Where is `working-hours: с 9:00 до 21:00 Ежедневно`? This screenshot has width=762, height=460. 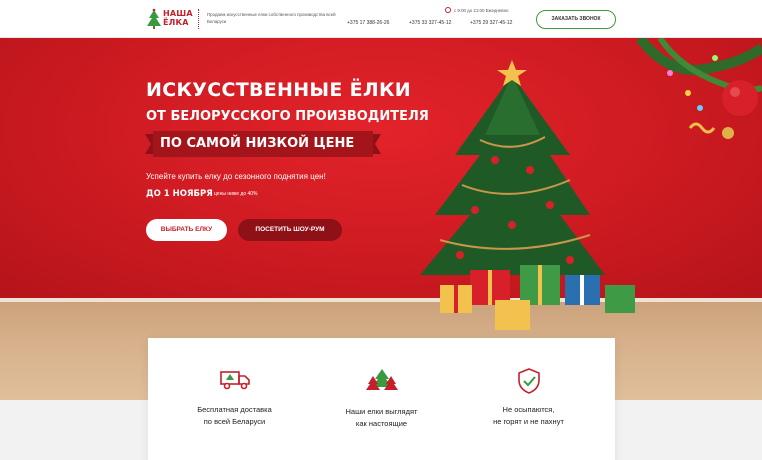
working-hours: с 9:00 до 21:00 Ежедневно is located at coordinates (476, 10).